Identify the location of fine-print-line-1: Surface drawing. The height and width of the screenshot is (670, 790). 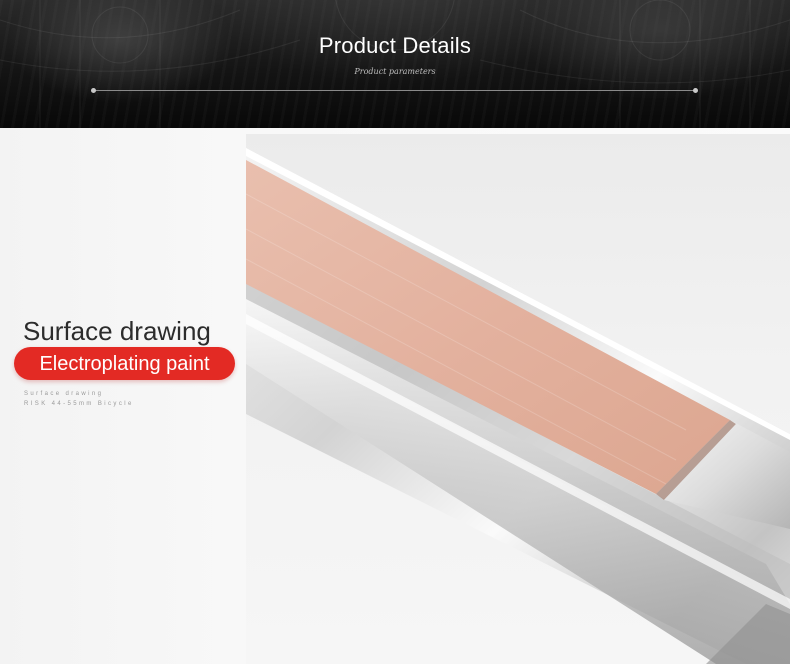
(64, 394).